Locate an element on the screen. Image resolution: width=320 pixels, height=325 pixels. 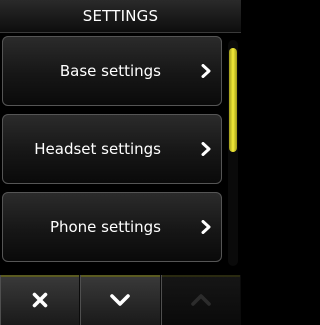
menu-item-headset-settings: Headset settings is located at coordinates (112, 149).